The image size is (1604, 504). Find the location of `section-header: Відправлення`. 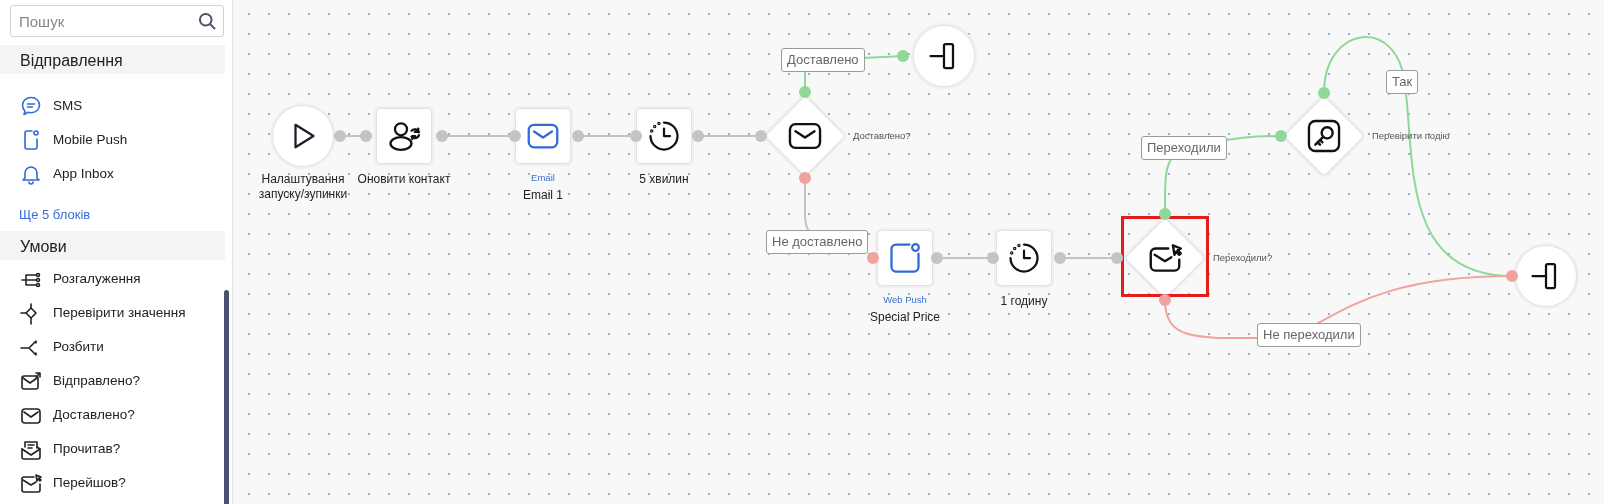

section-header: Відправлення is located at coordinates (112, 59).